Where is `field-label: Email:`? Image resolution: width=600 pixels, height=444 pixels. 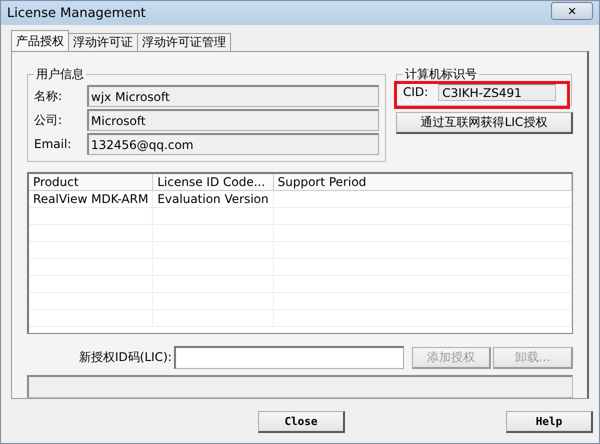 field-label: Email: is located at coordinates (53, 144).